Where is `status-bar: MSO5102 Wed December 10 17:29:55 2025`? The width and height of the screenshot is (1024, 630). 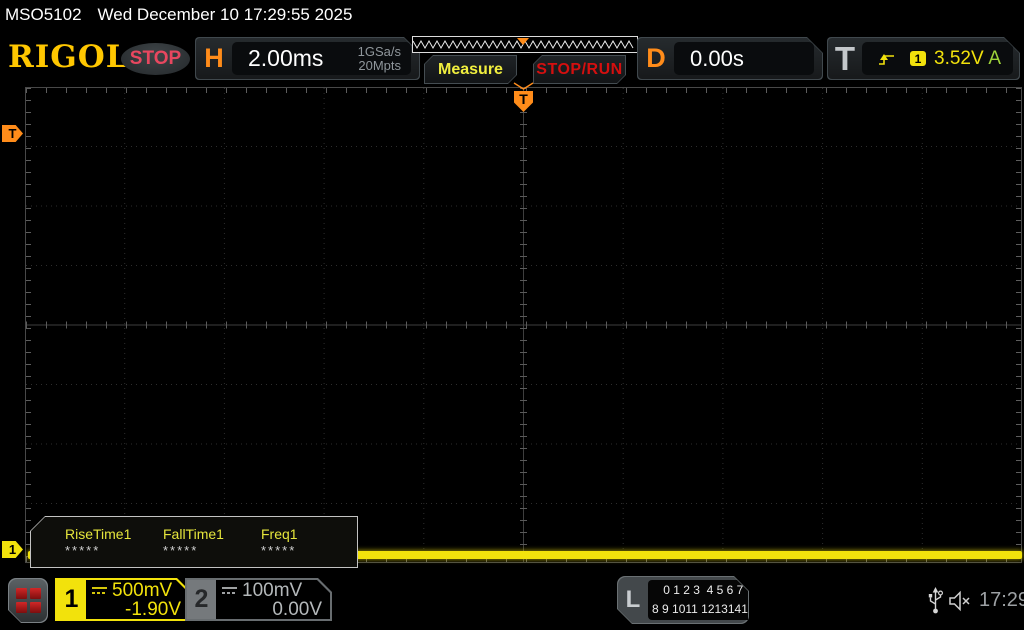
status-bar: MSO5102 Wed December 10 17:29:55 2025 is located at coordinates (178, 15).